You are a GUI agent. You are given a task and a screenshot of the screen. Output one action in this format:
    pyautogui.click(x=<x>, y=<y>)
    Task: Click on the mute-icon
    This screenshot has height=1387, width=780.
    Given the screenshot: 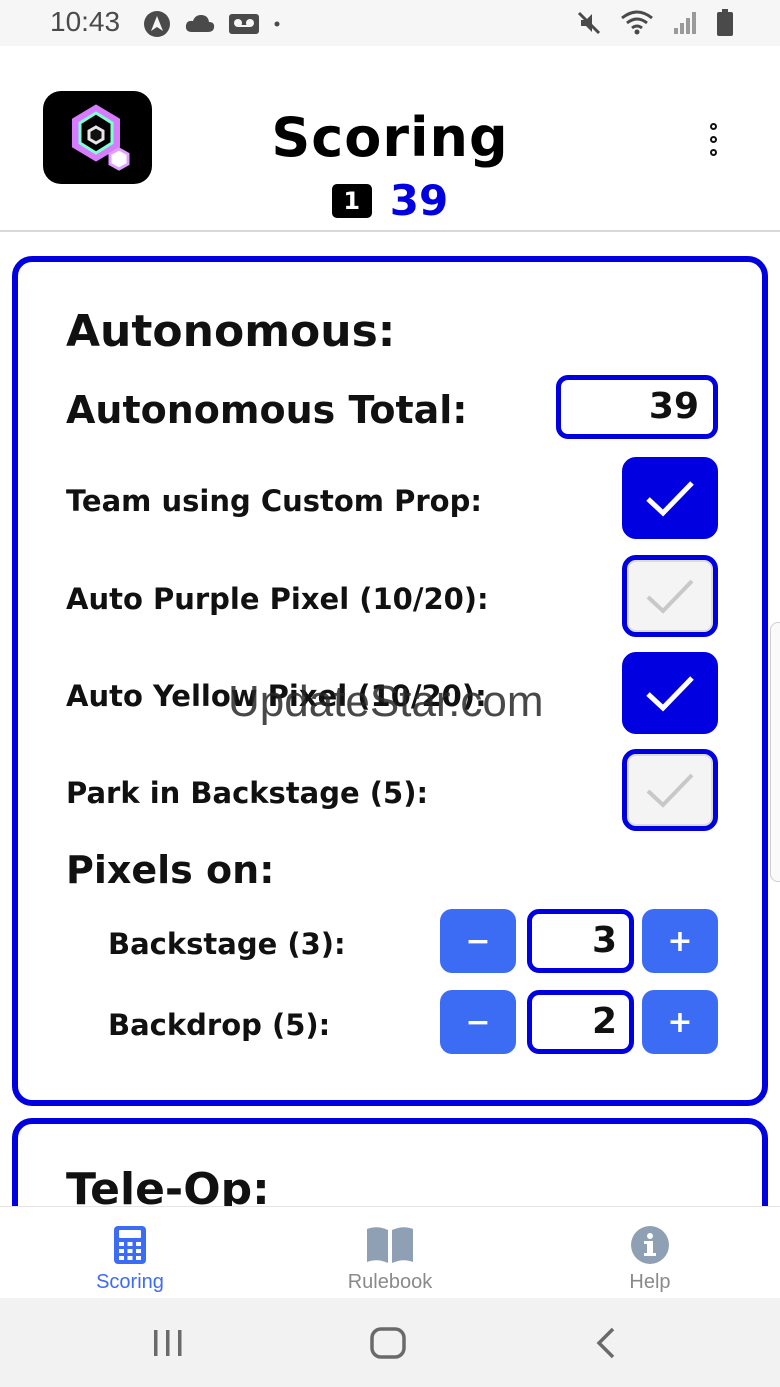 What is the action you would take?
    pyautogui.click(x=589, y=23)
    